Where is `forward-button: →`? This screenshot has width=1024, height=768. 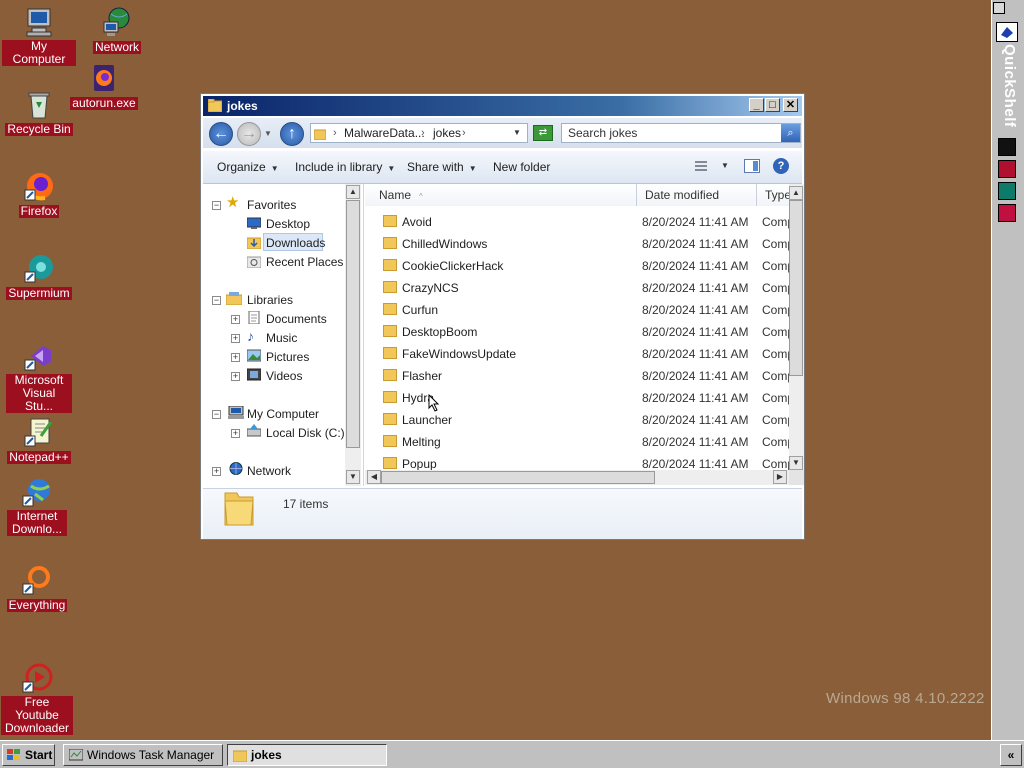 forward-button: → is located at coordinates (249, 134).